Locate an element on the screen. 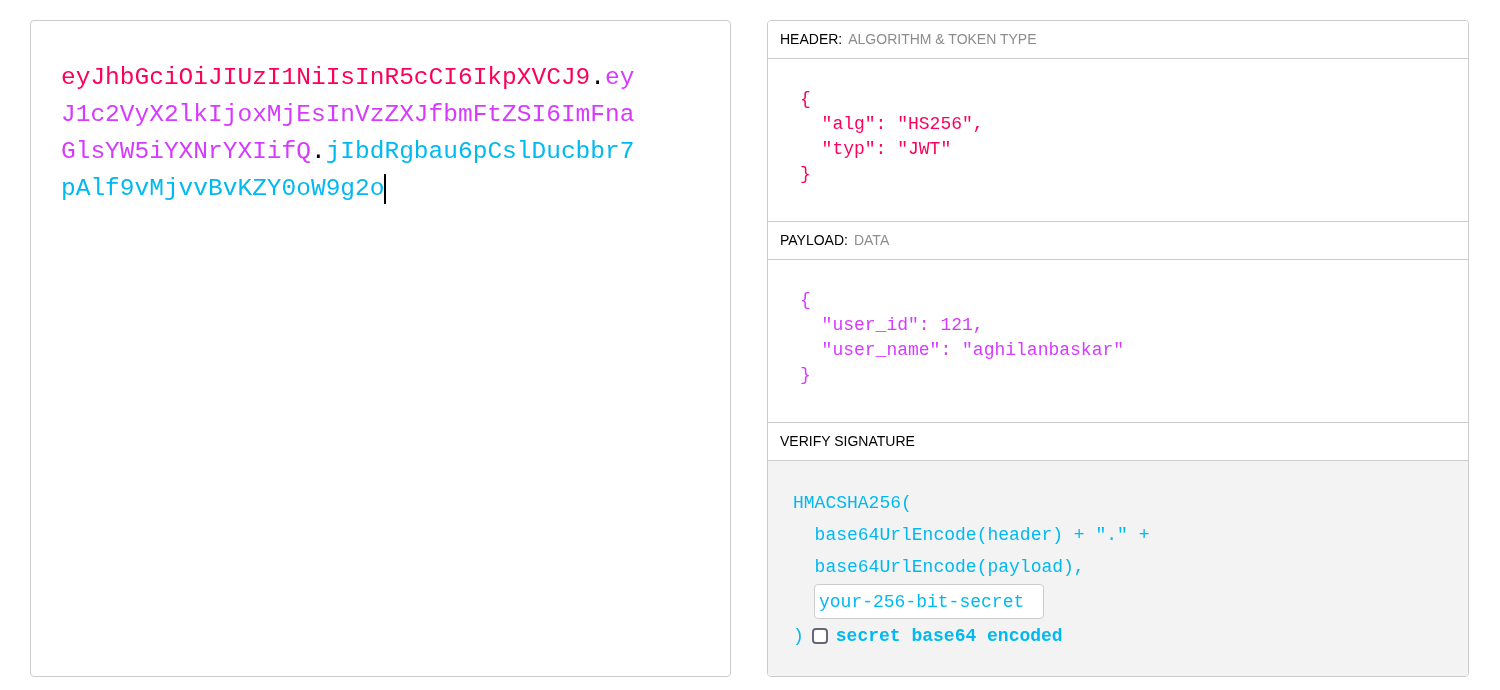  section-title: HEADER: is located at coordinates (811, 39).